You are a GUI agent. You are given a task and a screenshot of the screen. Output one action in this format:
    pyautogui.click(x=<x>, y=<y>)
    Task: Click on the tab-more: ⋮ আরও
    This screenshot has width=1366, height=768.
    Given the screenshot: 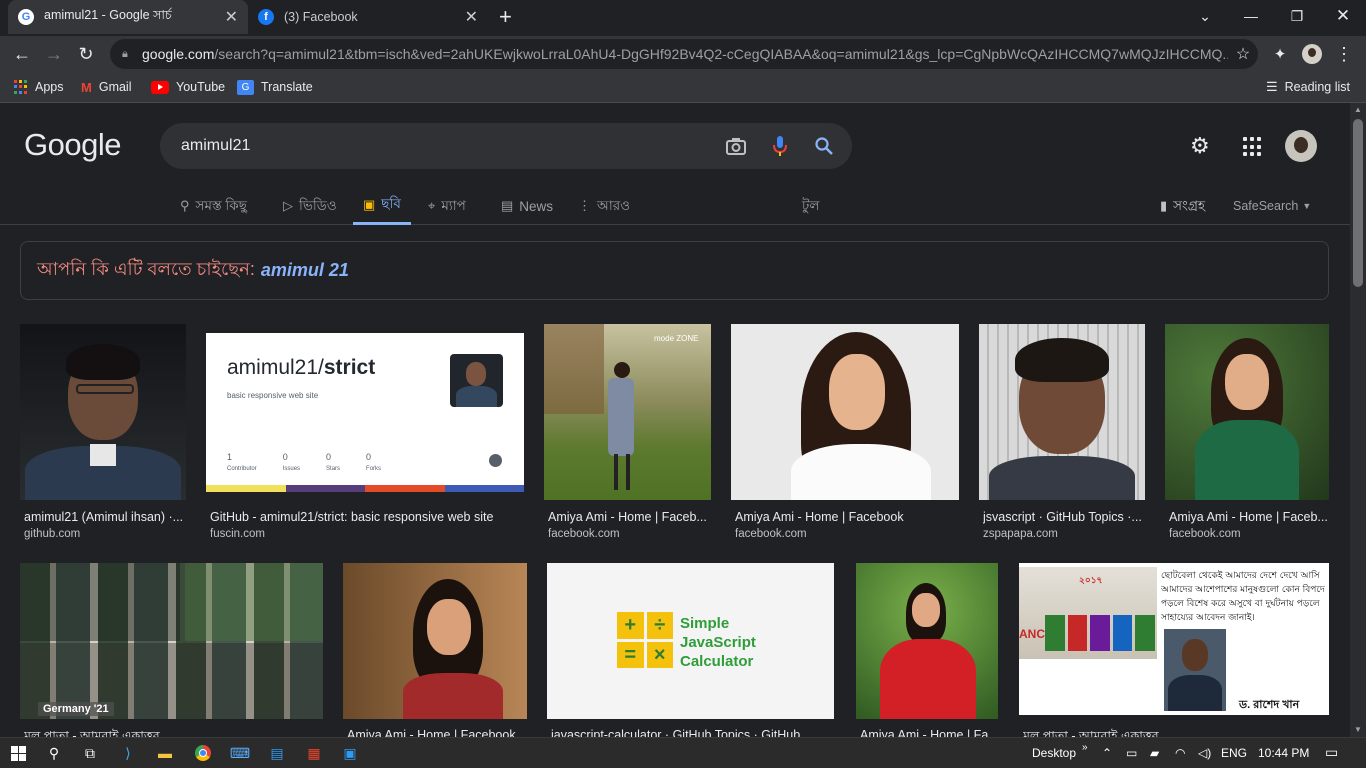 What is the action you would take?
    pyautogui.click(x=604, y=206)
    